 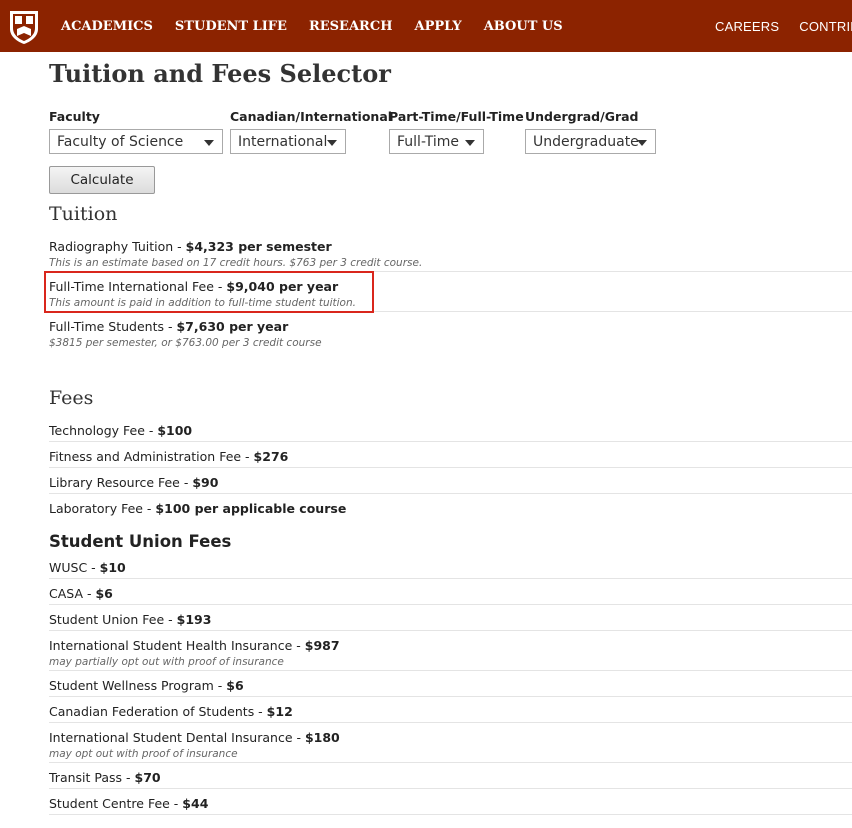 I want to click on union-fee-name: Student Centre Fee -, so click(x=116, y=803).